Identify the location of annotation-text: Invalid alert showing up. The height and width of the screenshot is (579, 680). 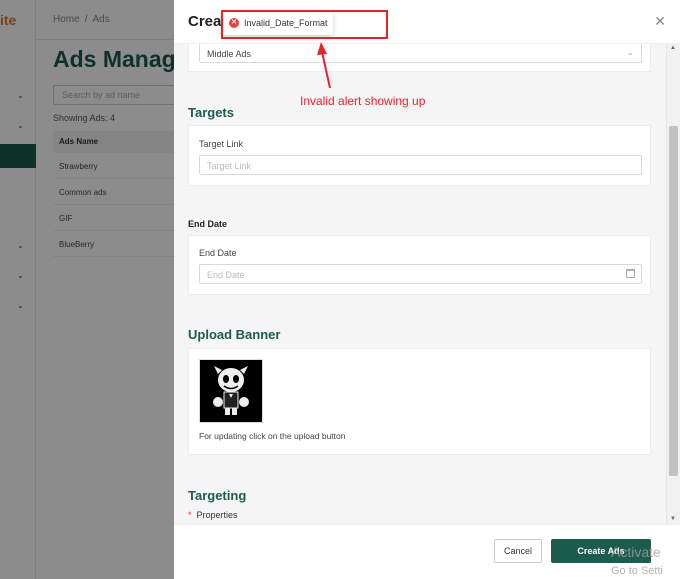
(363, 101).